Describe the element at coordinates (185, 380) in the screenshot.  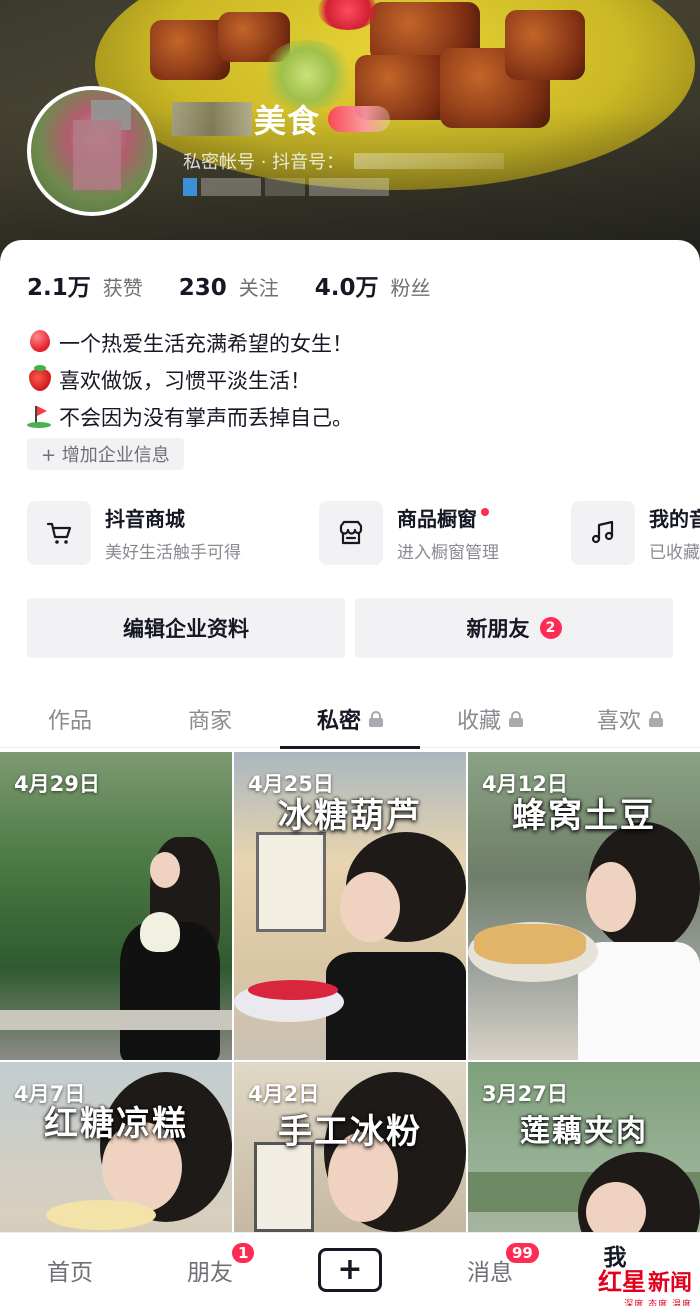
I see `bio-text: 喜欢做饭，习惯平淡生活！` at that location.